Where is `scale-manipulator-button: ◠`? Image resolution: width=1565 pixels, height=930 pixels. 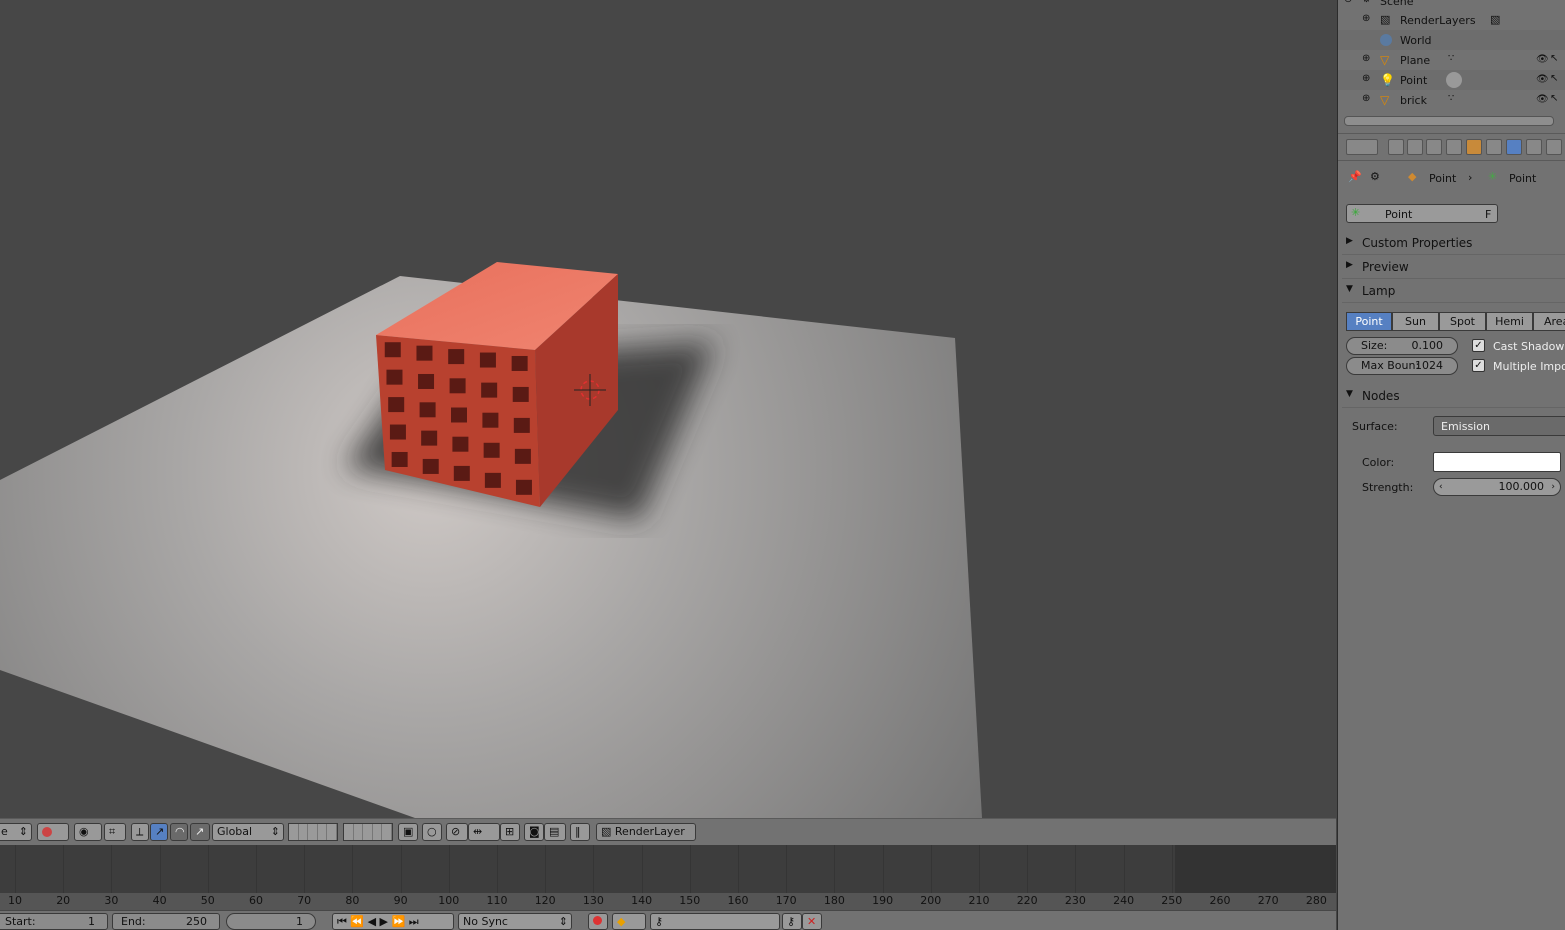
scale-manipulator-button: ◠ is located at coordinates (179, 832).